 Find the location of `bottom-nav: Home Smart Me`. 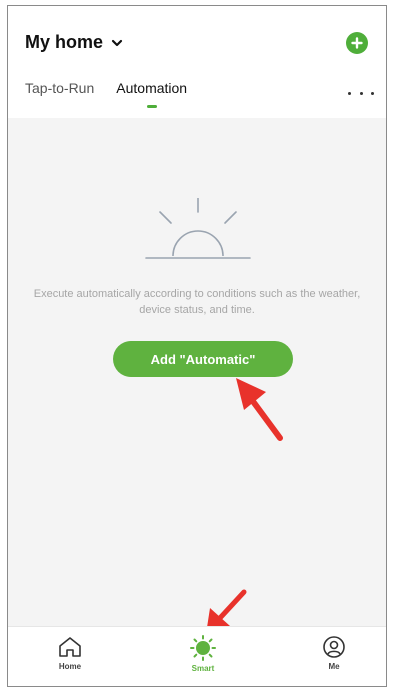

bottom-nav: Home Smart Me is located at coordinates (197, 656).